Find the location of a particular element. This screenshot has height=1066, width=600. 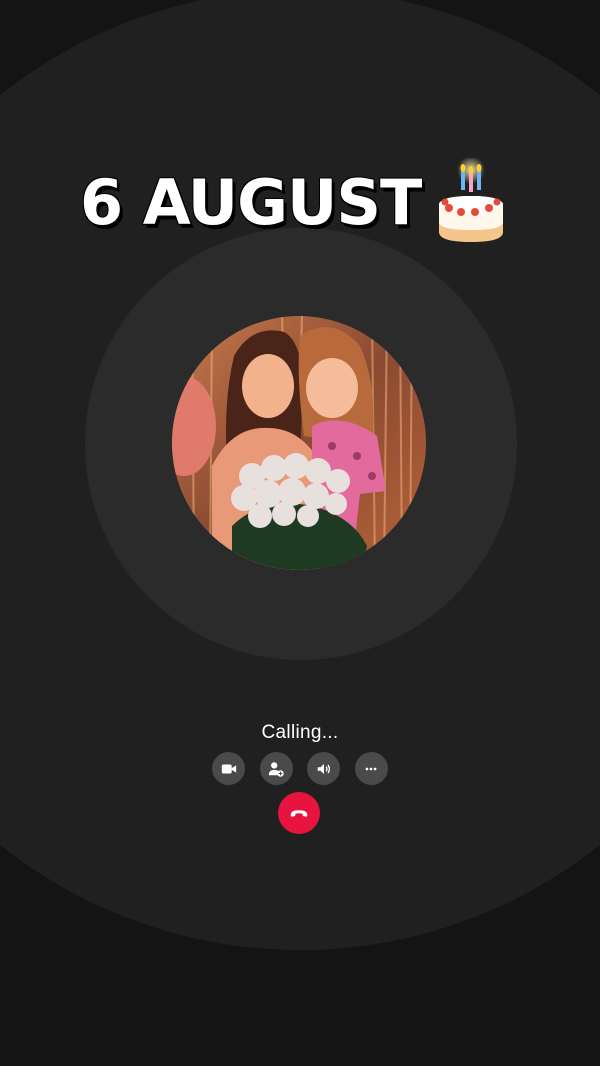

add-person-button is located at coordinates (276, 768).